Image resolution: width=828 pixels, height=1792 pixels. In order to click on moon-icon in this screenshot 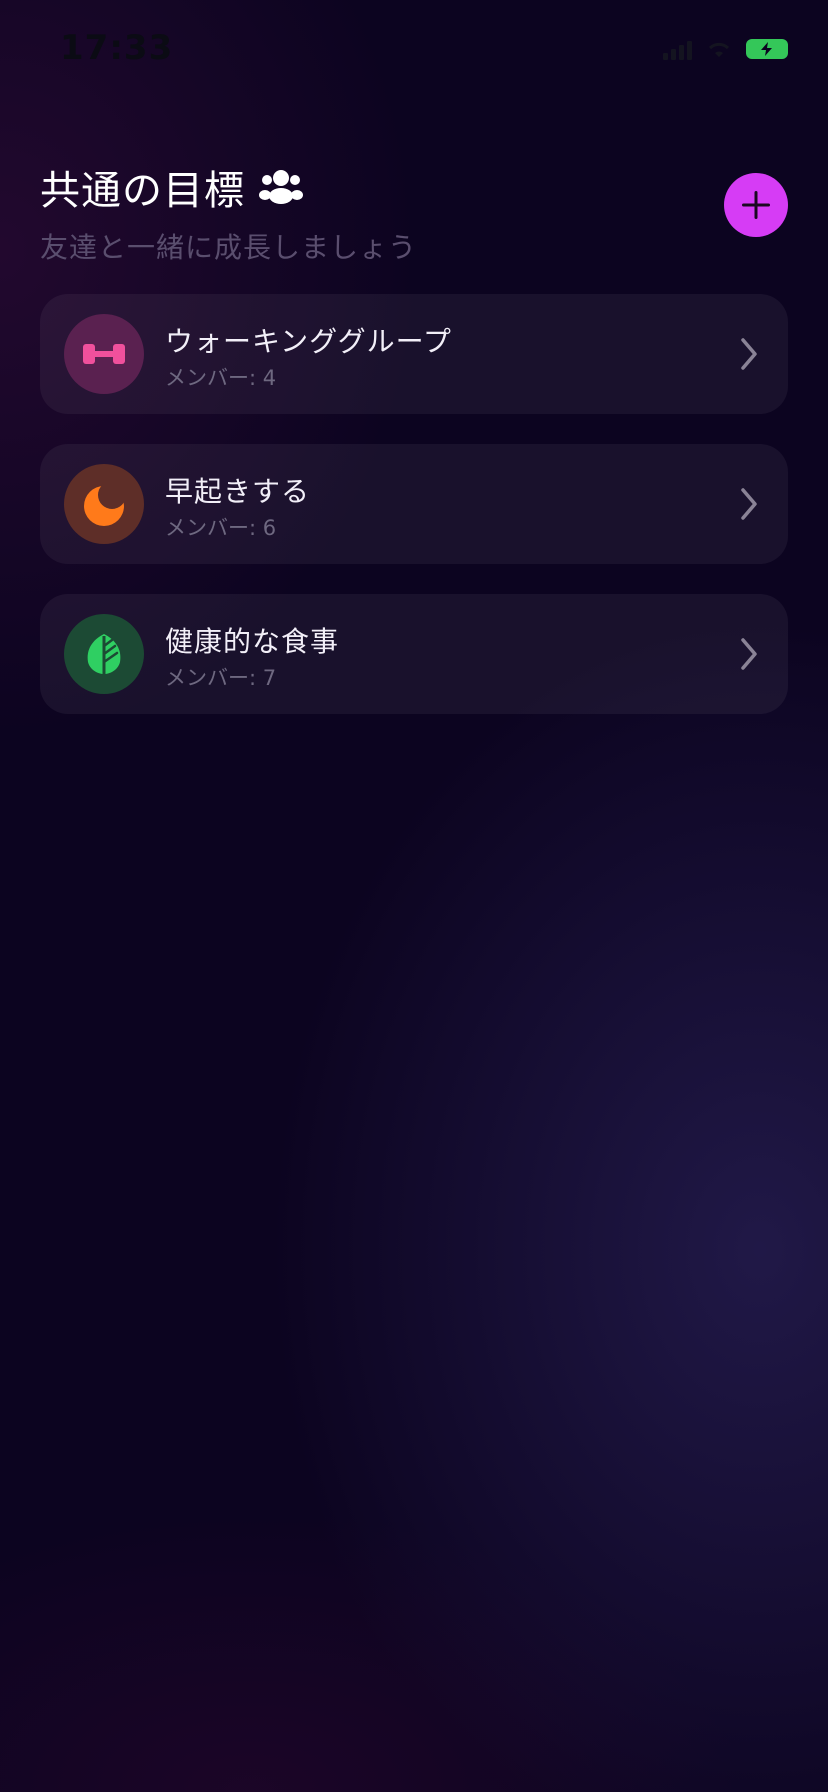, I will do `click(104, 506)`.